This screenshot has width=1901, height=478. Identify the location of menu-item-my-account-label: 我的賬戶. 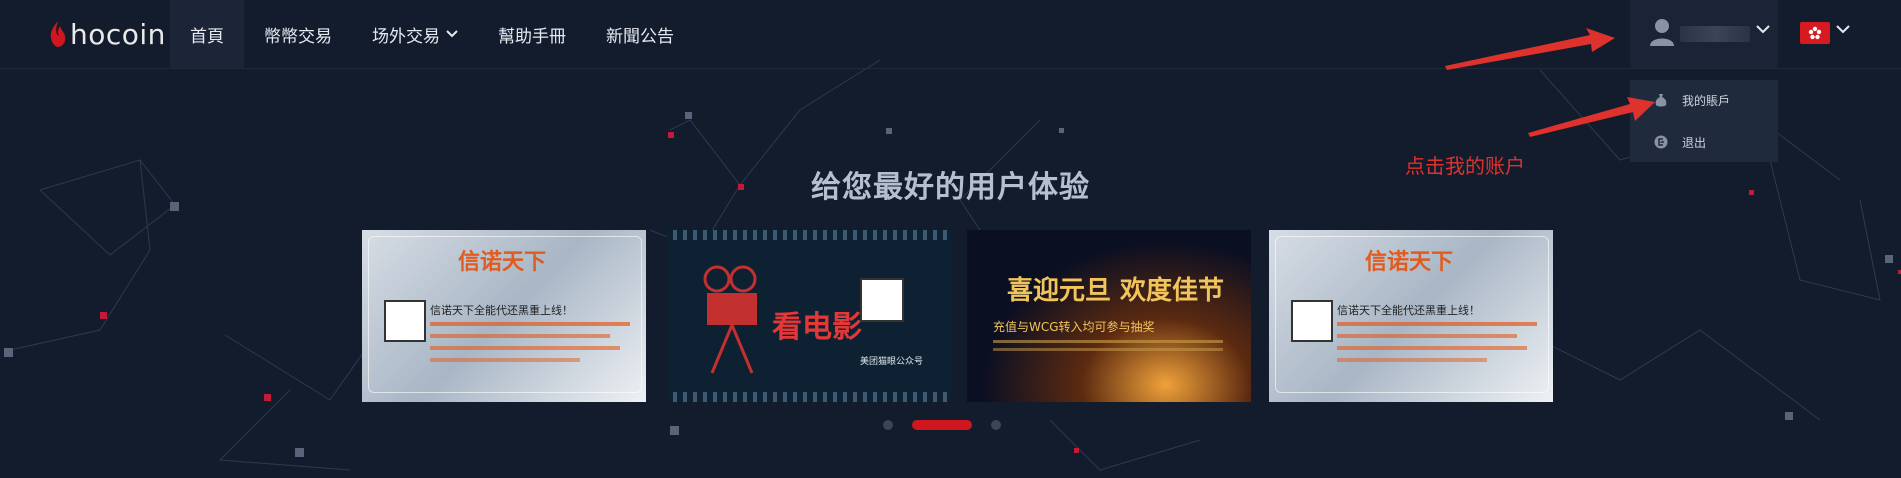
(1706, 100).